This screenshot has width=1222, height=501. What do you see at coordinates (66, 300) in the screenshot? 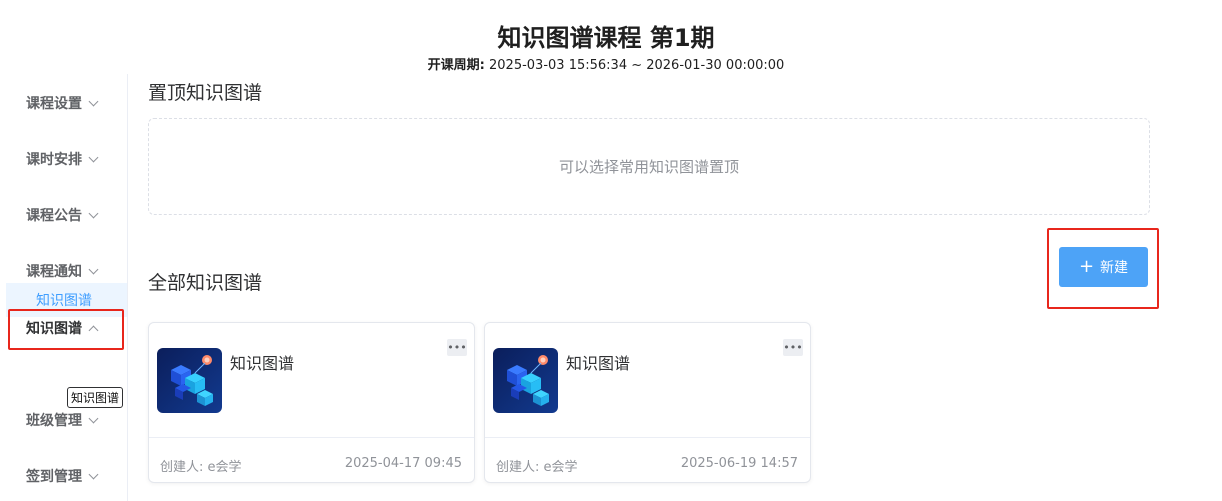
I see `sidebar-subitem-knowledge-graph: 知识图谱` at bounding box center [66, 300].